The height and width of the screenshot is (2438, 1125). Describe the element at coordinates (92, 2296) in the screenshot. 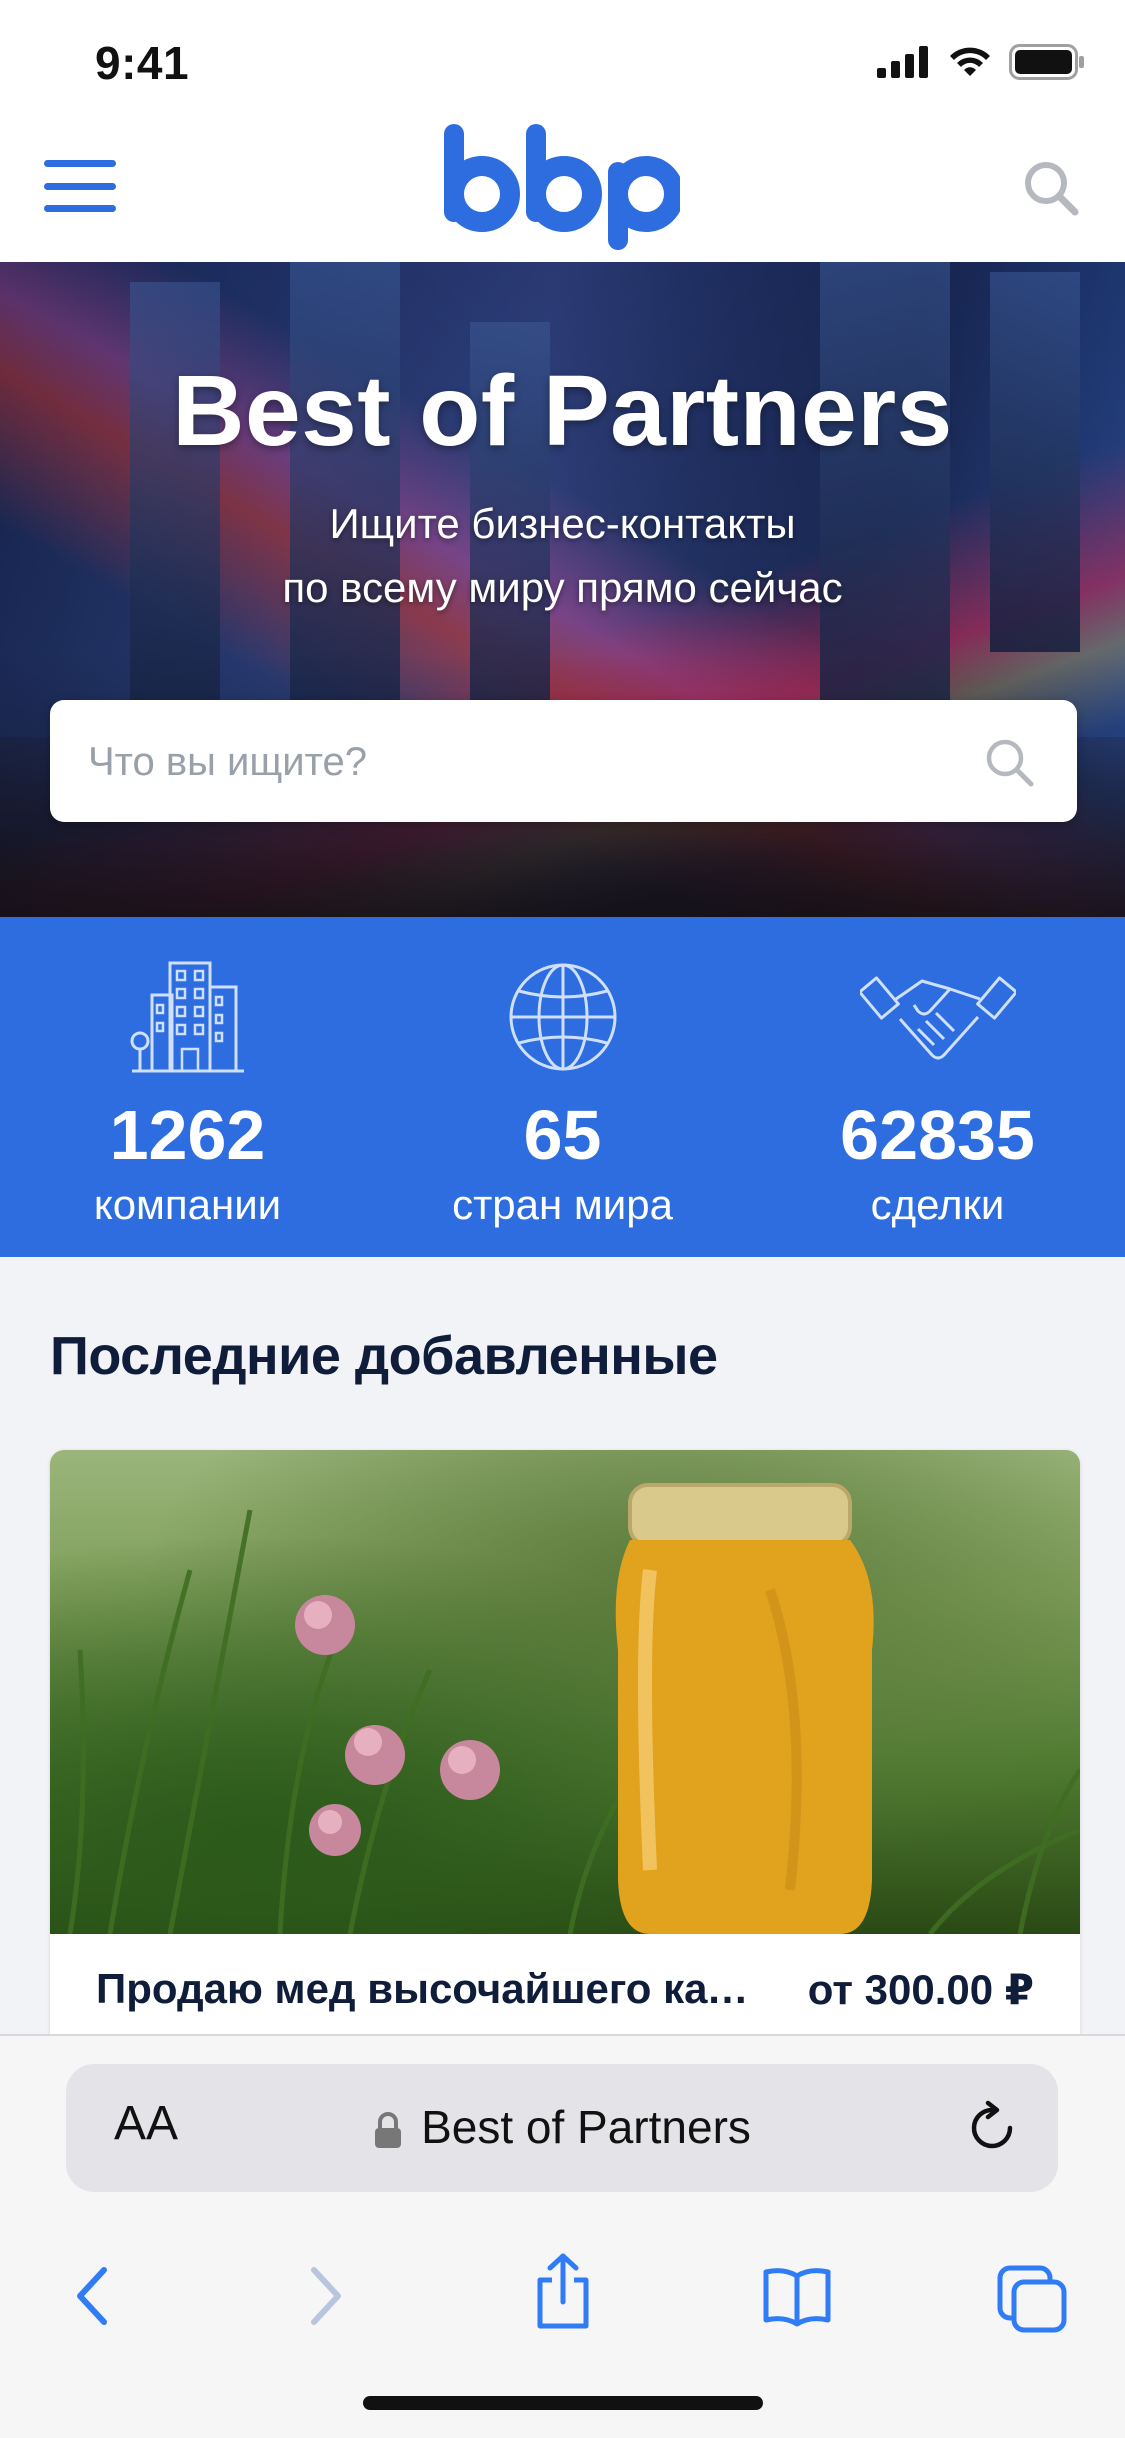

I see `back-icon` at that location.